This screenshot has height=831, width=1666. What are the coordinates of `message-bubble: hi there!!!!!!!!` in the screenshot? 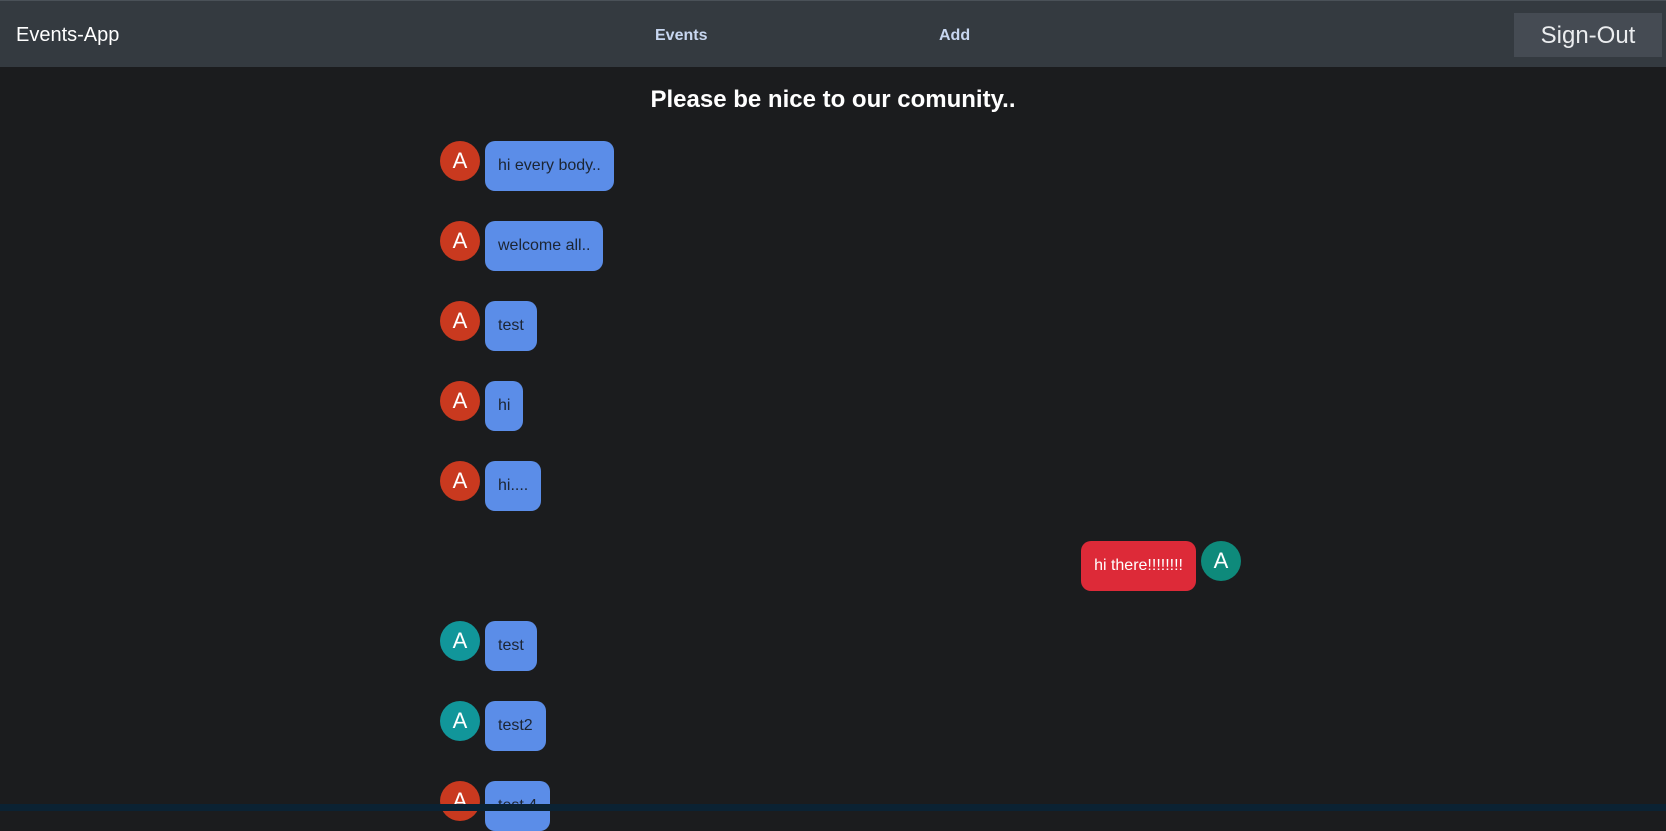 It's located at (1138, 566).